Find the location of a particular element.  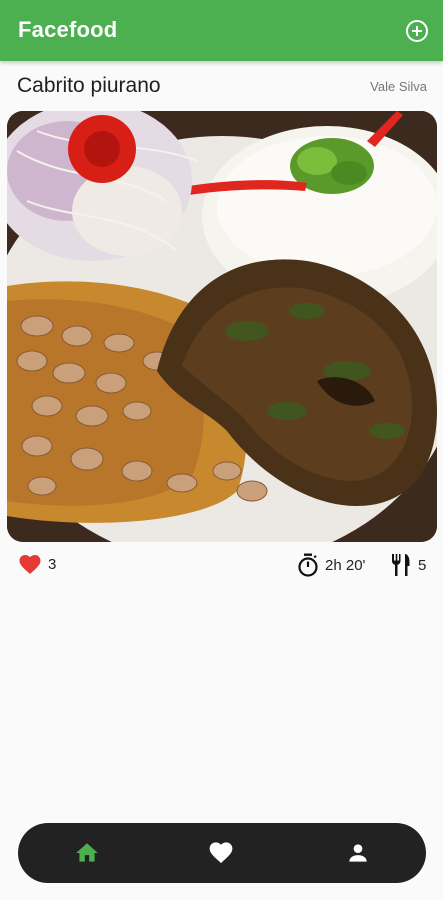

servings: 5 is located at coordinates (408, 565).